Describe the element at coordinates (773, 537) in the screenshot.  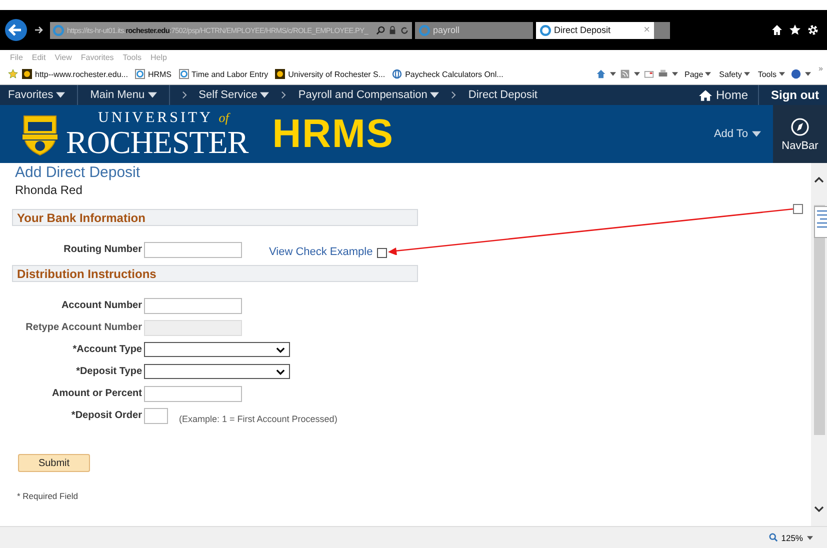
I see `zoom-icon` at that location.